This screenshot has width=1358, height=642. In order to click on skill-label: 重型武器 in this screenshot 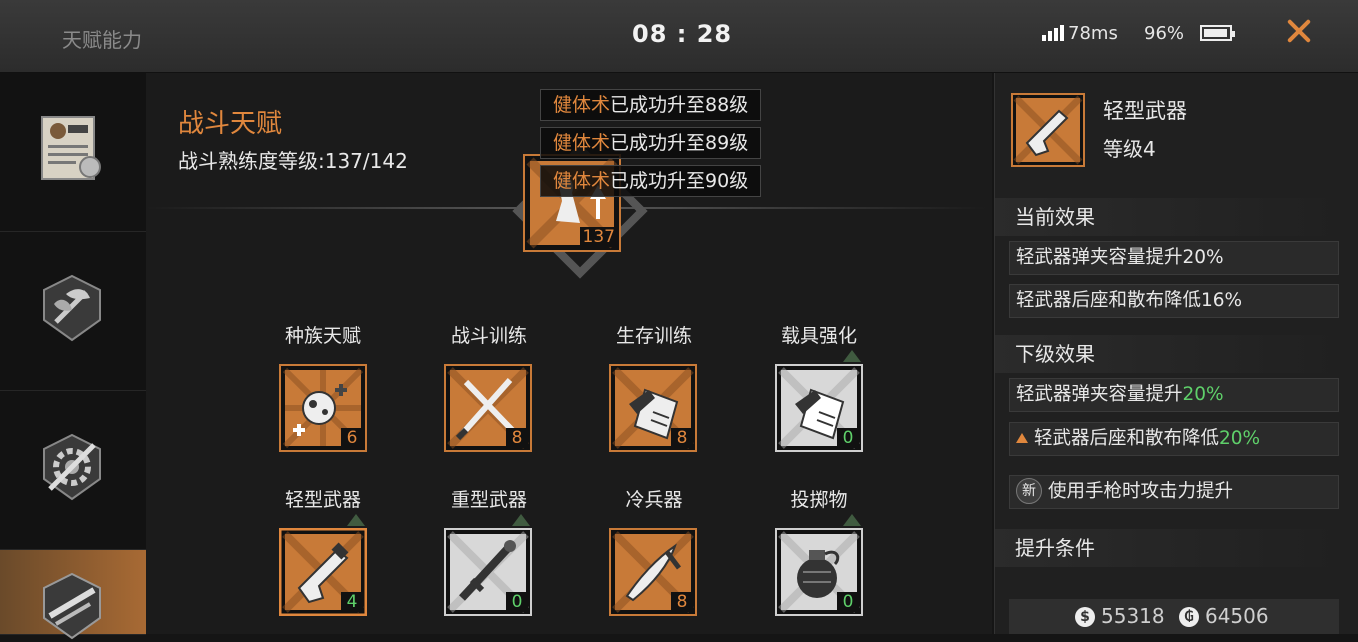, I will do `click(488, 500)`.